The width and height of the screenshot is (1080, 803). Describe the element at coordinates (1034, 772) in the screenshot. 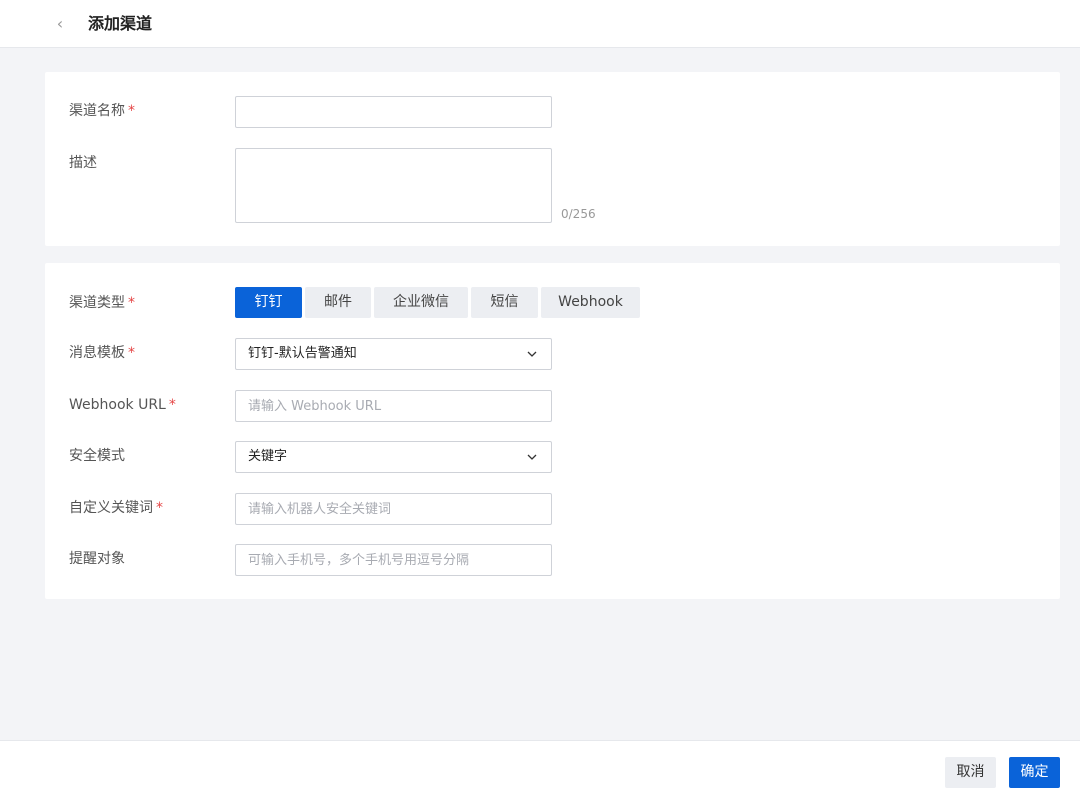

I see `confirm-button: 确定` at that location.